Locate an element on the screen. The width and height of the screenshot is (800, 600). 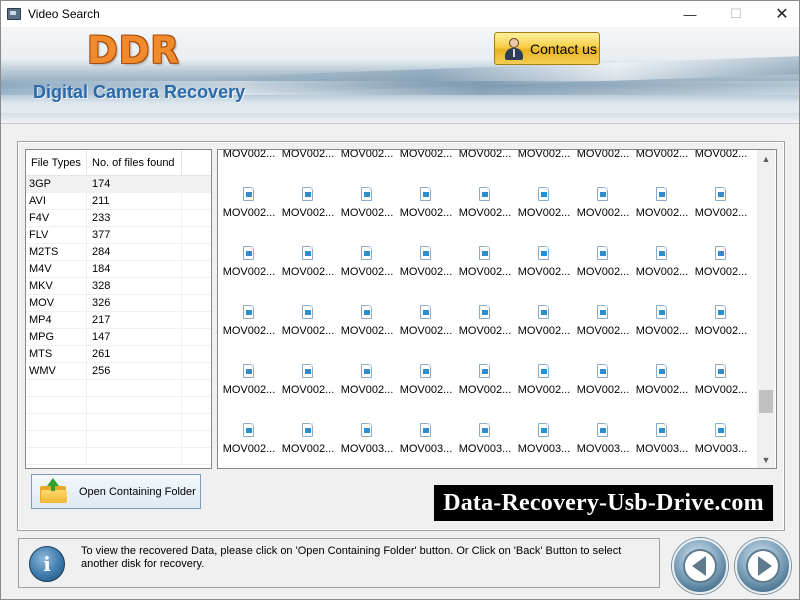
file-count-cell: 217 is located at coordinates (134, 320).